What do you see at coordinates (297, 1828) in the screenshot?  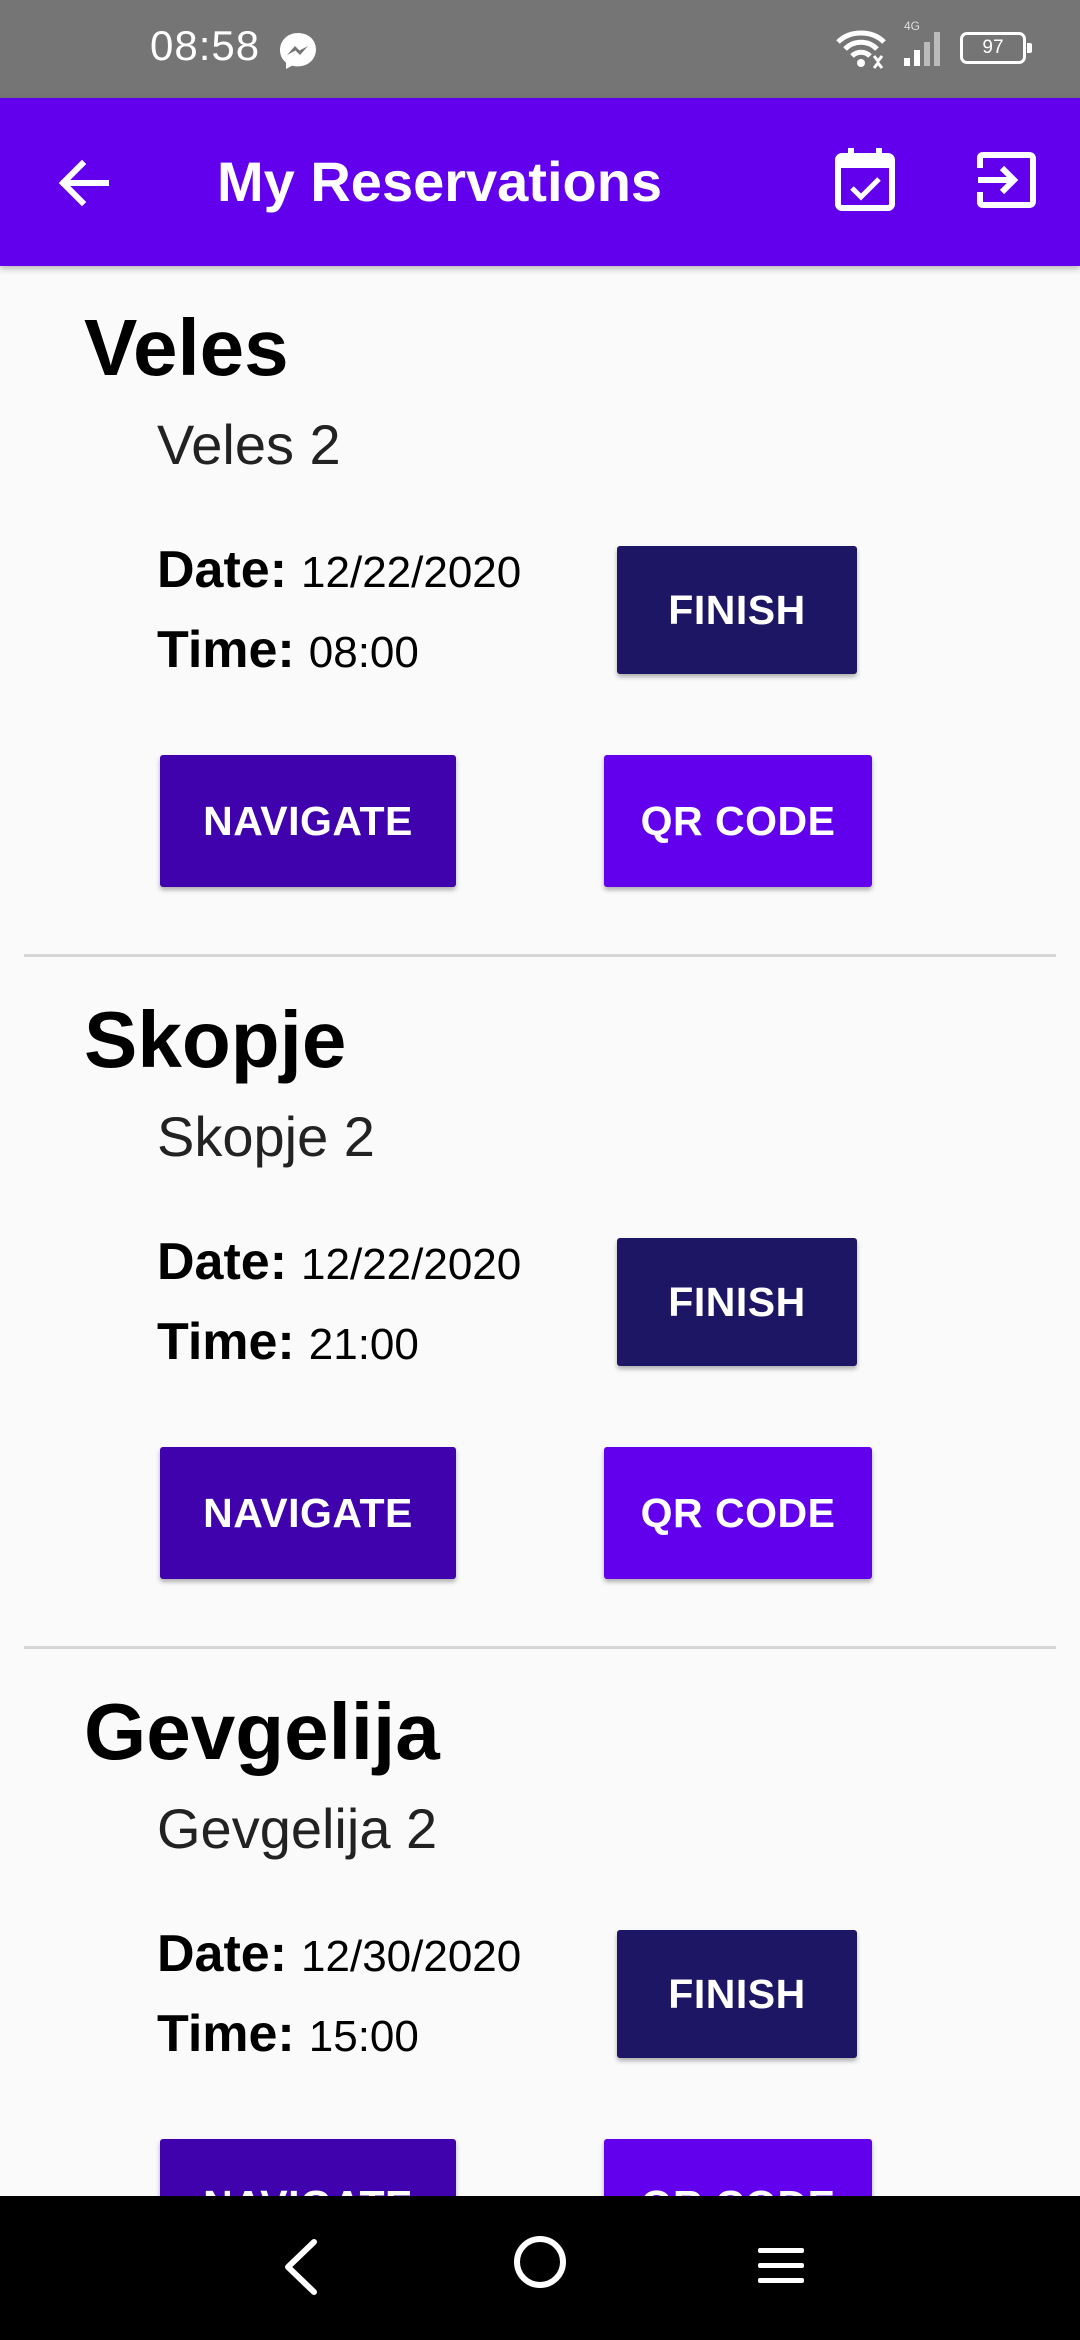 I see `reservation-branch: Gevgelija 2` at bounding box center [297, 1828].